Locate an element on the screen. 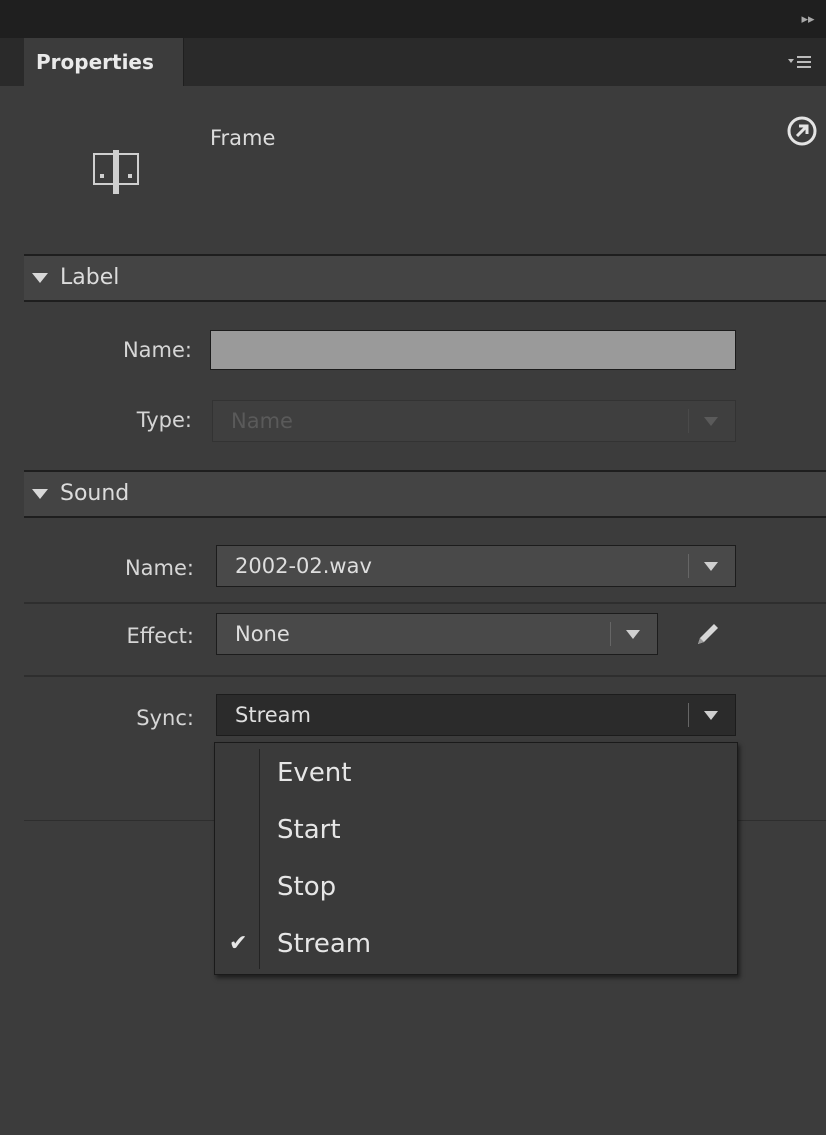 The image size is (826, 1135). label-name-input is located at coordinates (473, 350).